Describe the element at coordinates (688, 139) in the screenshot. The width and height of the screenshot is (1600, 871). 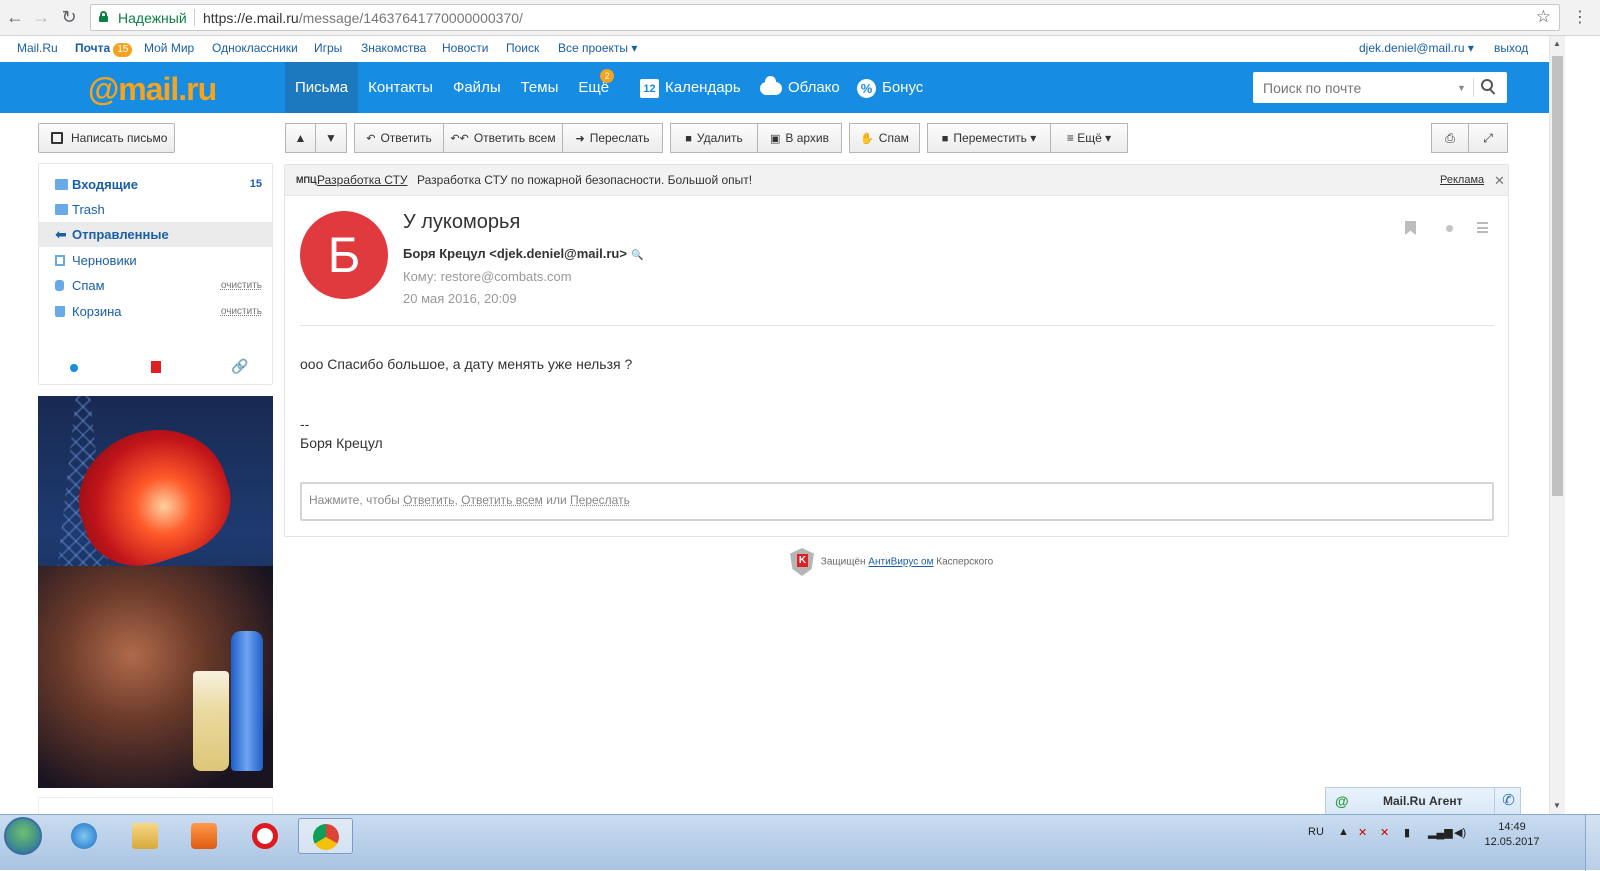
I see `delete-icon: ■` at that location.